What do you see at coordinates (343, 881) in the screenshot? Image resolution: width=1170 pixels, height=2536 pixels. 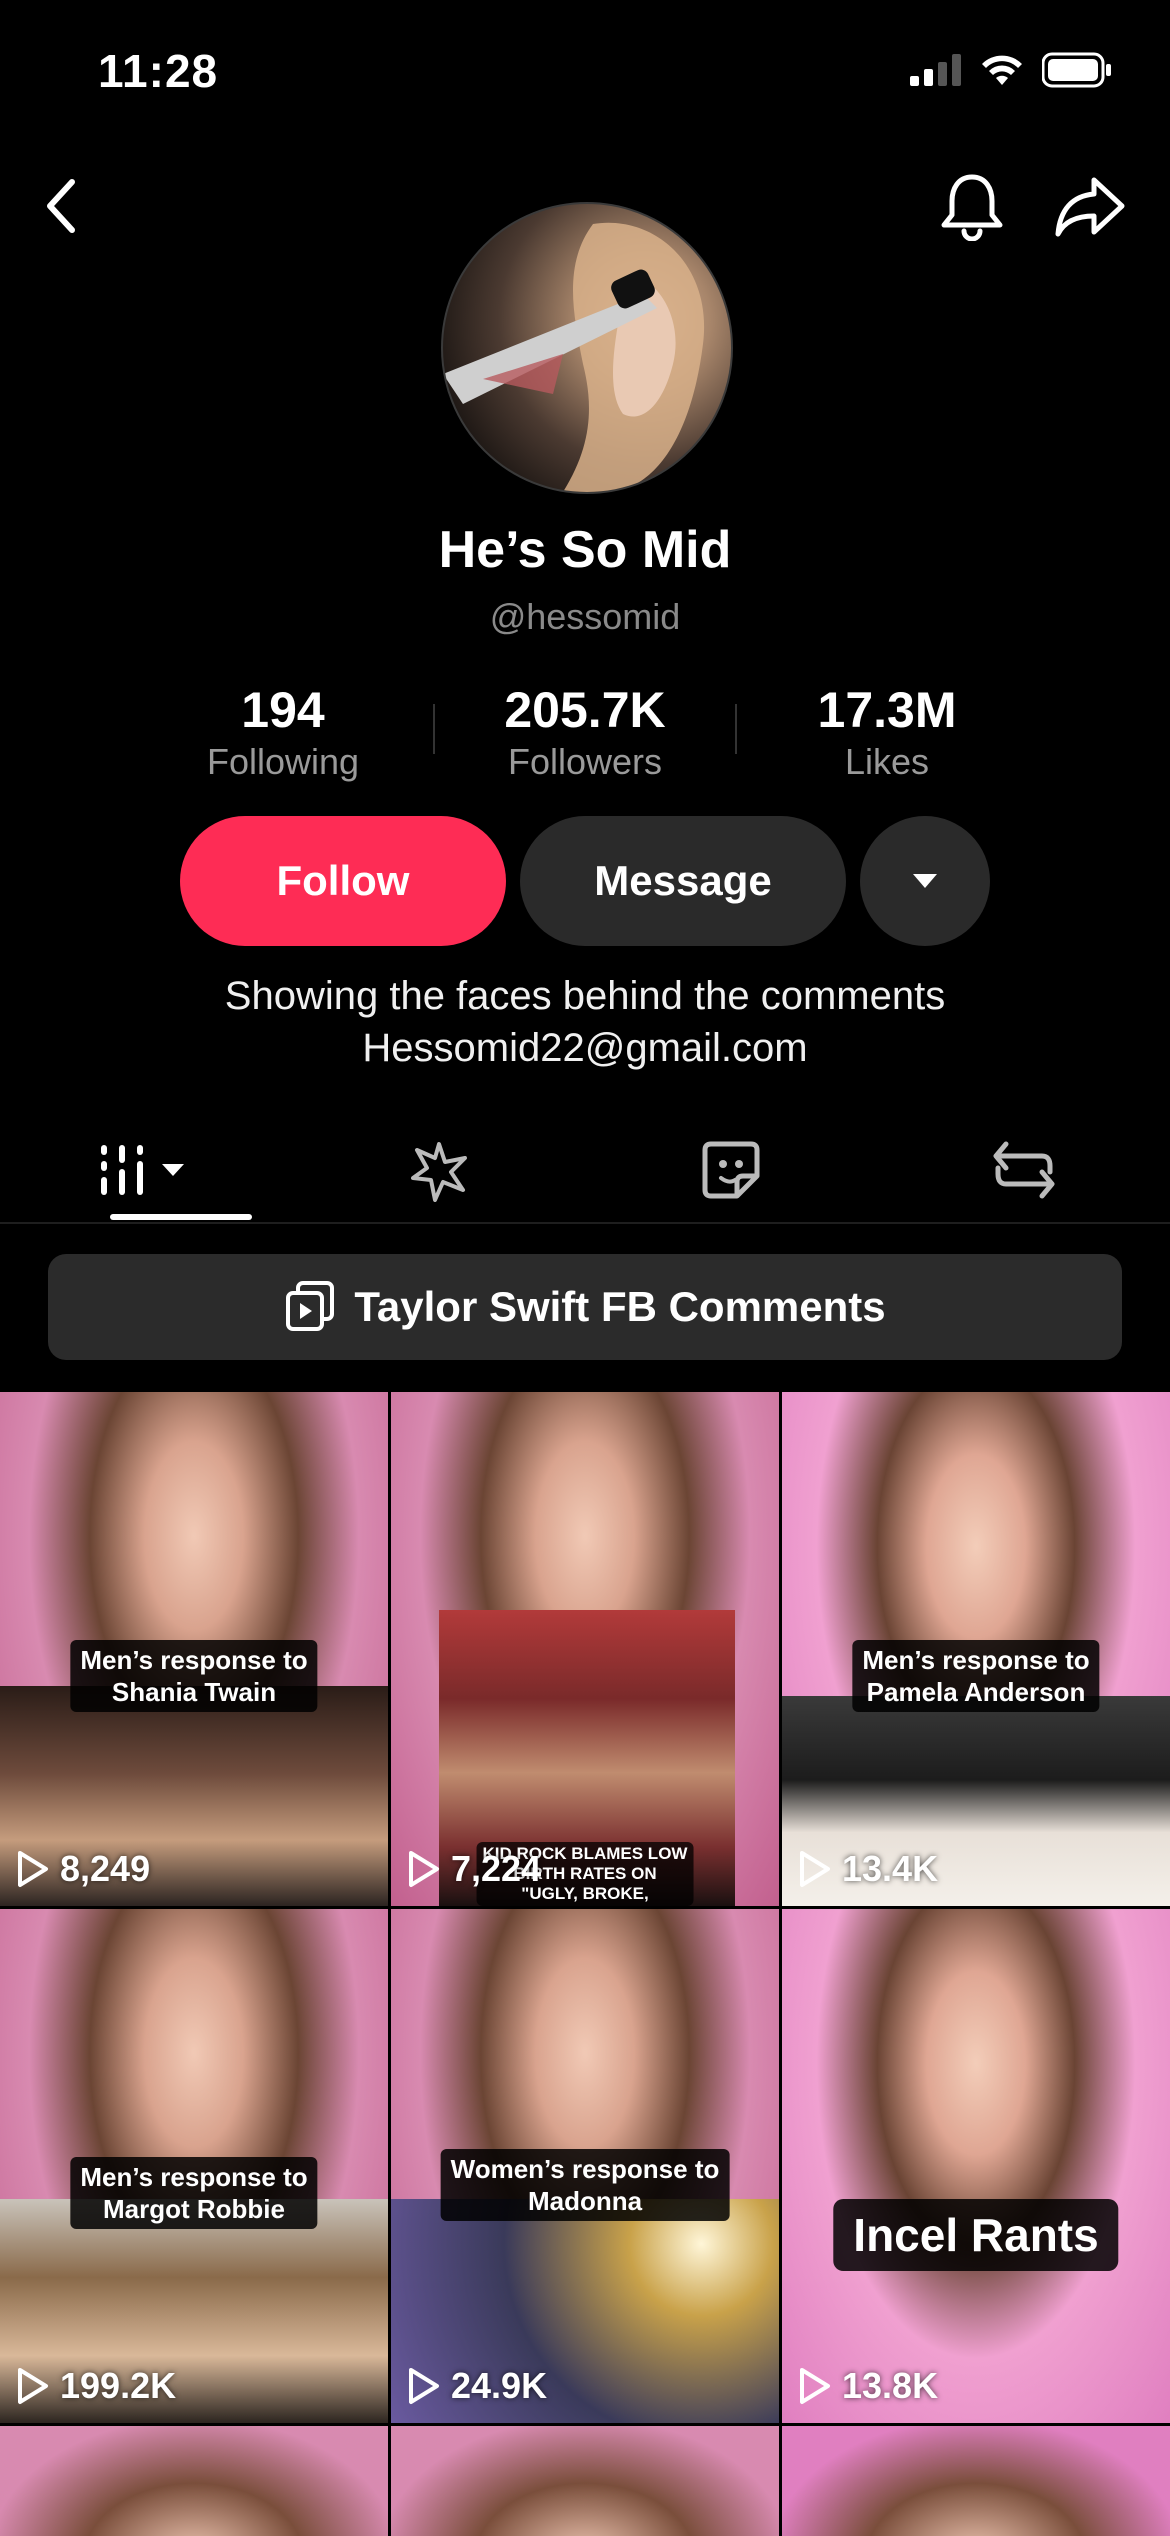 I see `follow-button: Follow` at bounding box center [343, 881].